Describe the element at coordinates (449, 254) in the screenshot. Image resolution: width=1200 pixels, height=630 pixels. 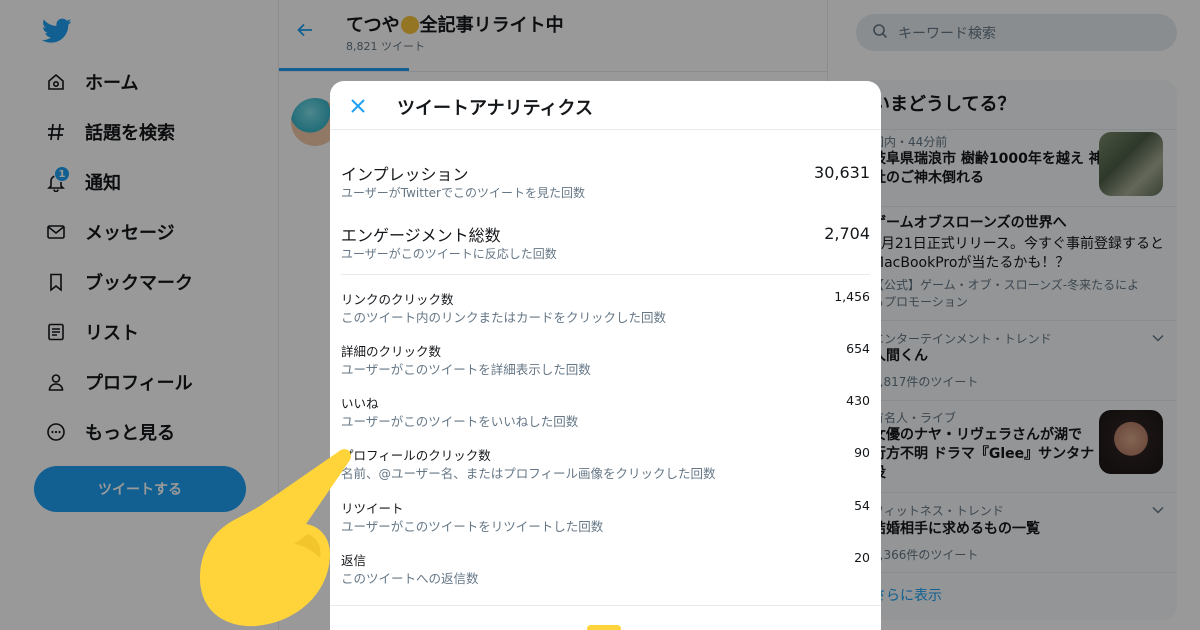
I see `metric-description: ユーザーがこのツイートに反応した回数` at that location.